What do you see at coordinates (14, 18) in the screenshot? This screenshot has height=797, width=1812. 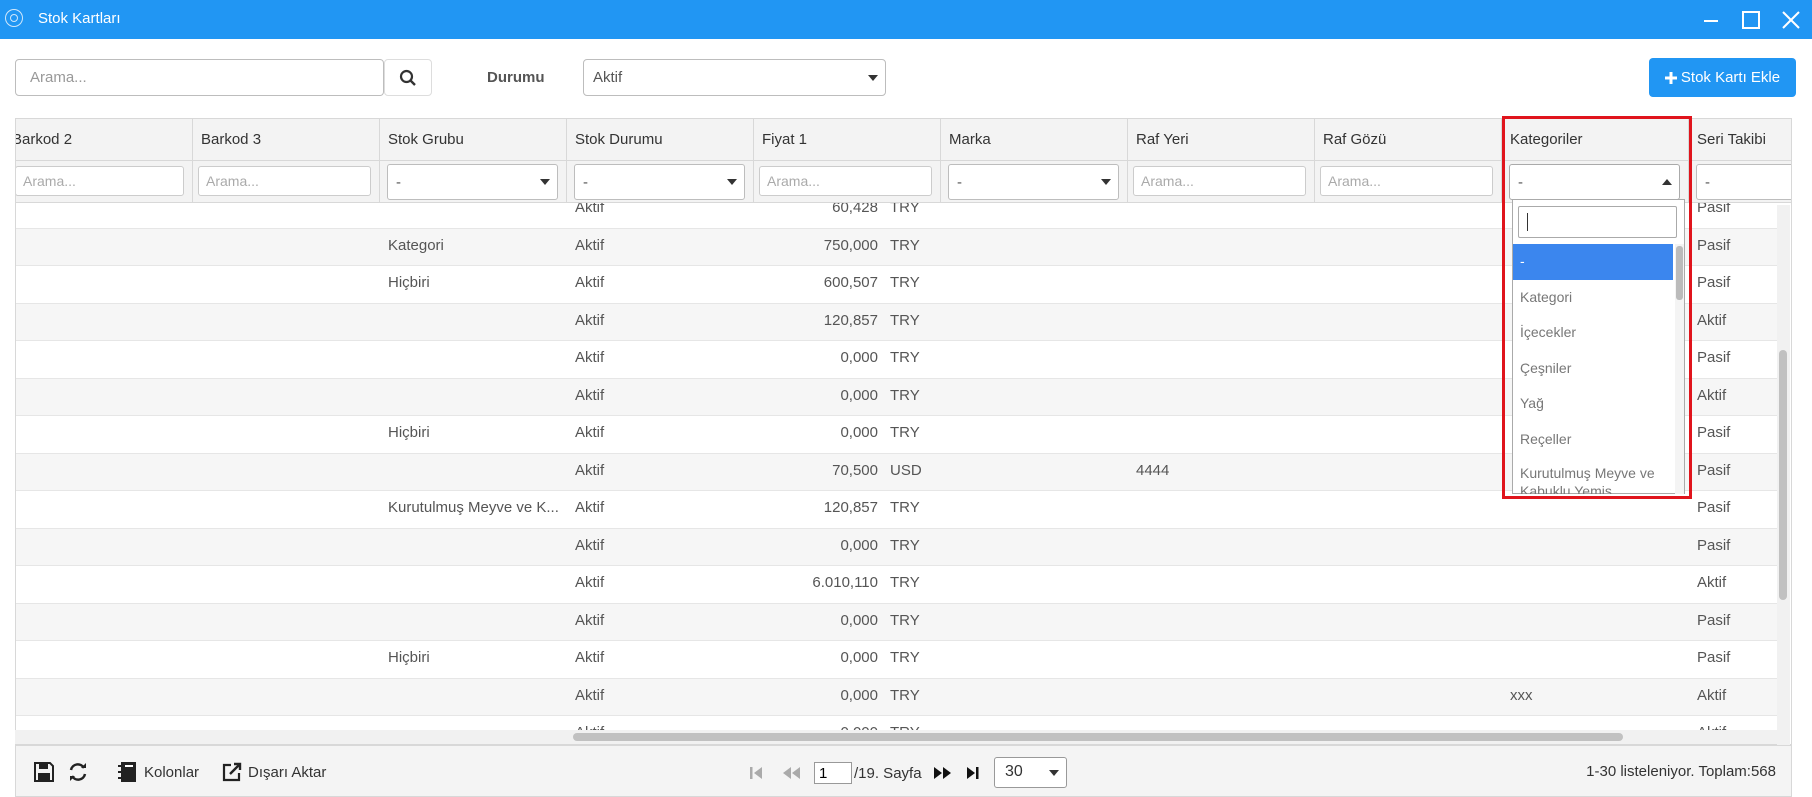 I see `app-icon` at bounding box center [14, 18].